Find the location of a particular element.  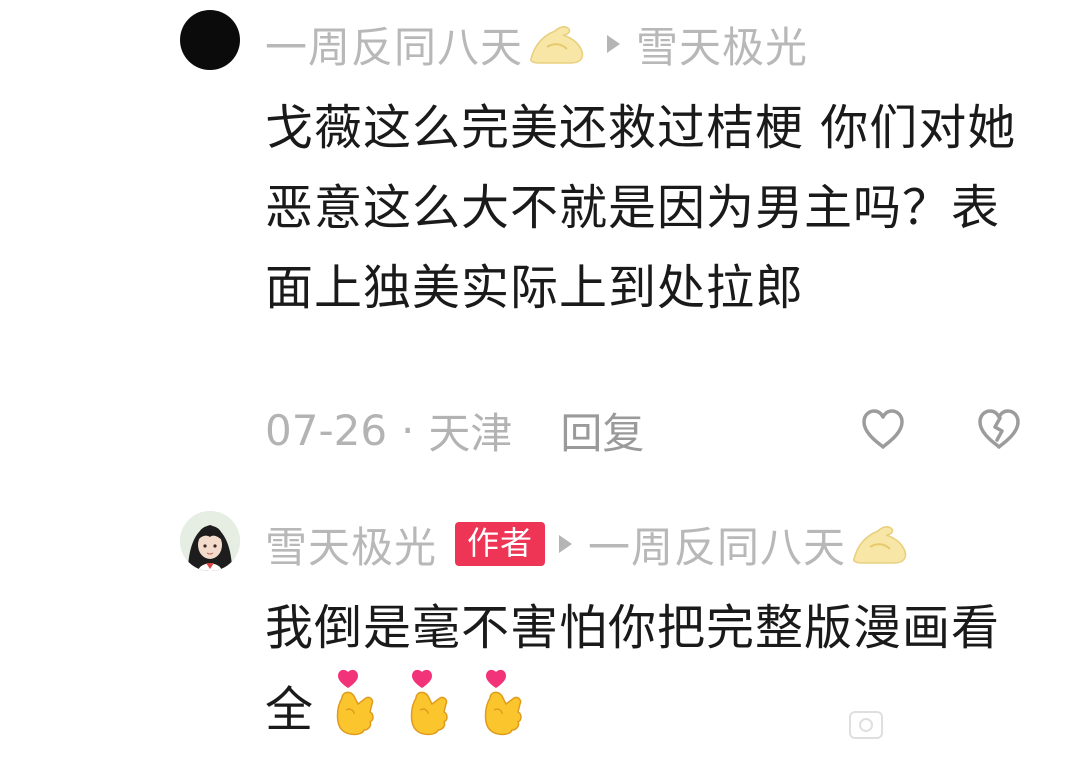

heart-outline-icon is located at coordinates (883, 429).